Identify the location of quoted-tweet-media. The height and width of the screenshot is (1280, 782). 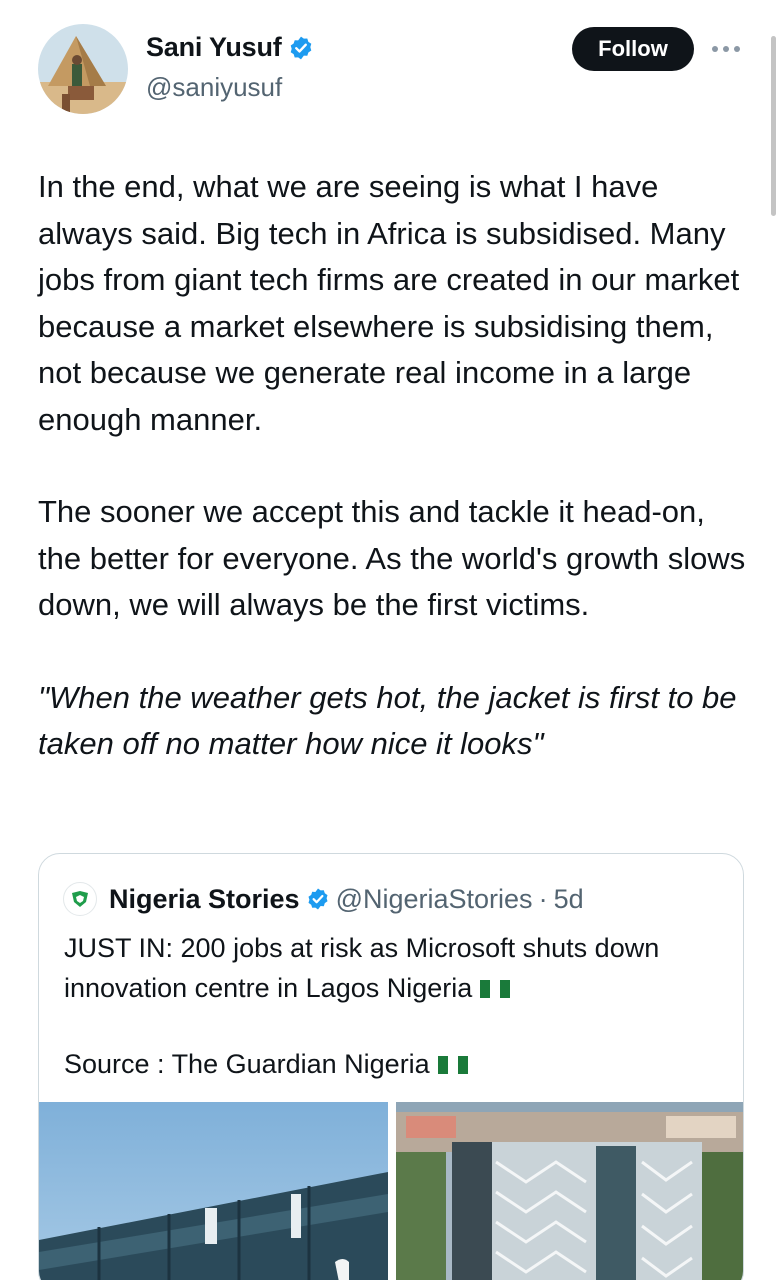
(391, 1191).